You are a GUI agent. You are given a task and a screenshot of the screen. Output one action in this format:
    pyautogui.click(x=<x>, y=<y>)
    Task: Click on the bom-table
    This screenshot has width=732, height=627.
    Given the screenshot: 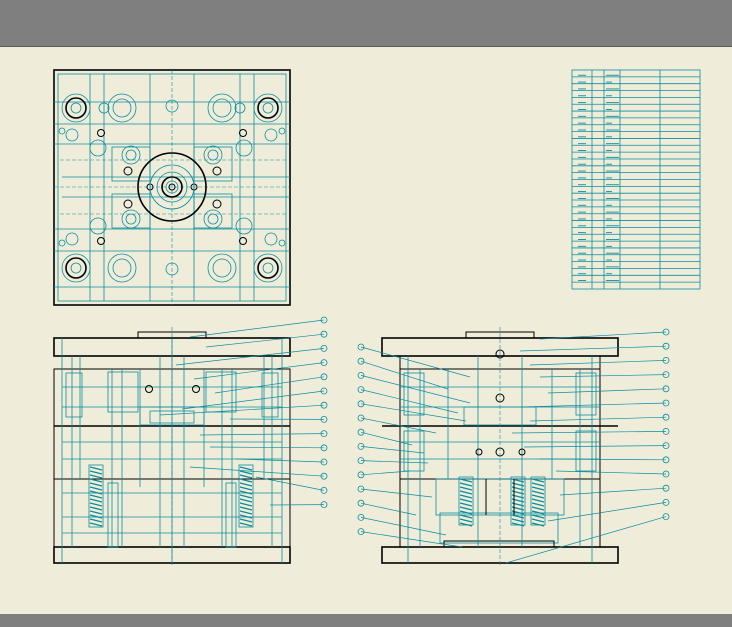 What is the action you would take?
    pyautogui.click(x=636, y=179)
    